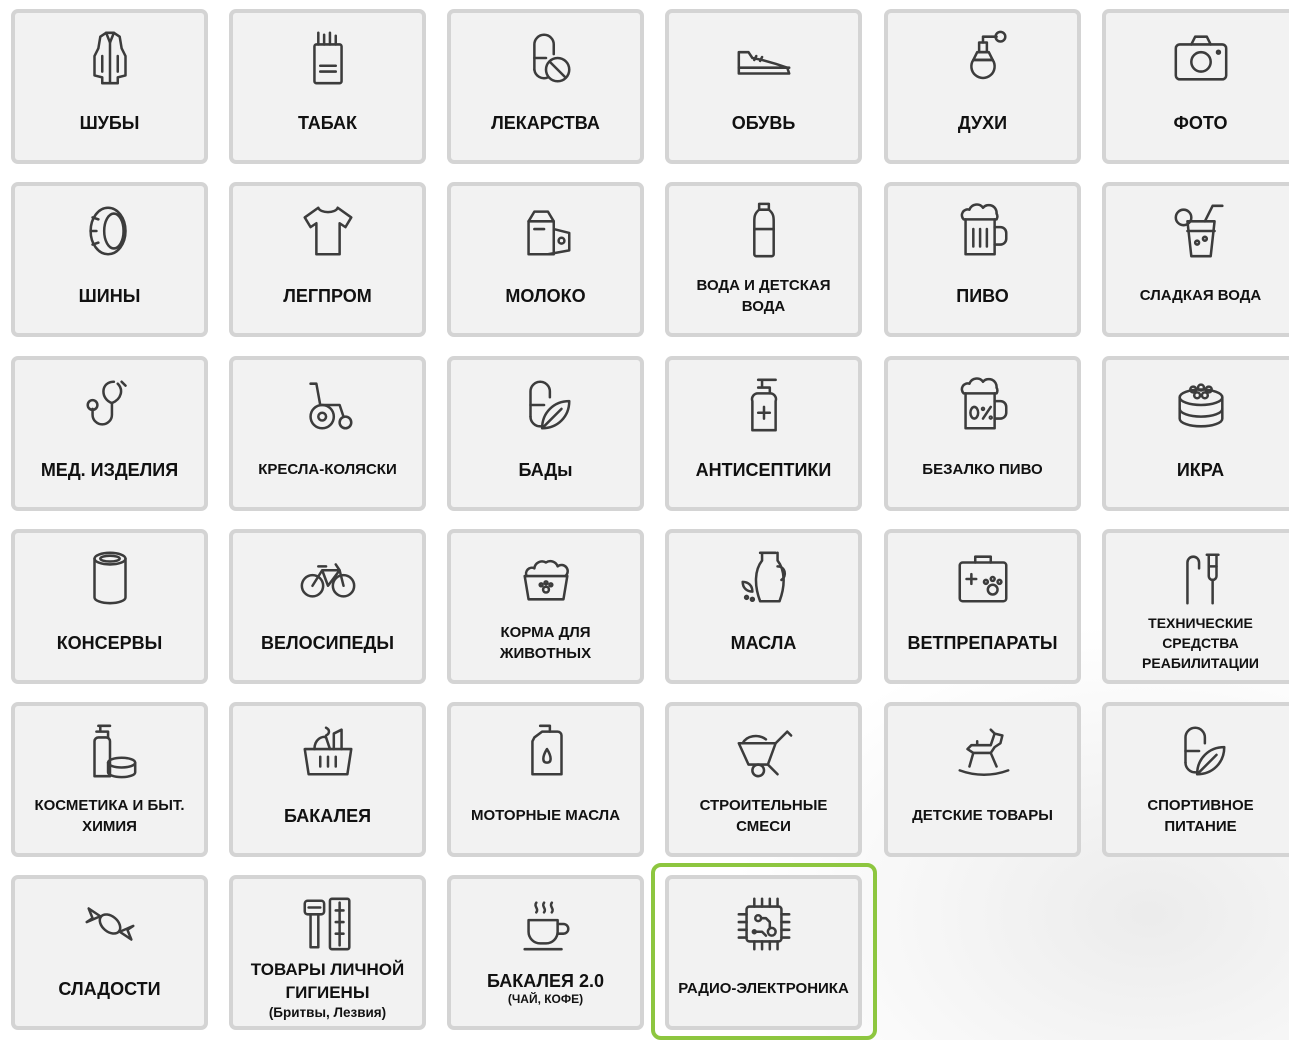 This screenshot has height=1040, width=1289. What do you see at coordinates (328, 578) in the screenshot?
I see `bicycle-icon` at bounding box center [328, 578].